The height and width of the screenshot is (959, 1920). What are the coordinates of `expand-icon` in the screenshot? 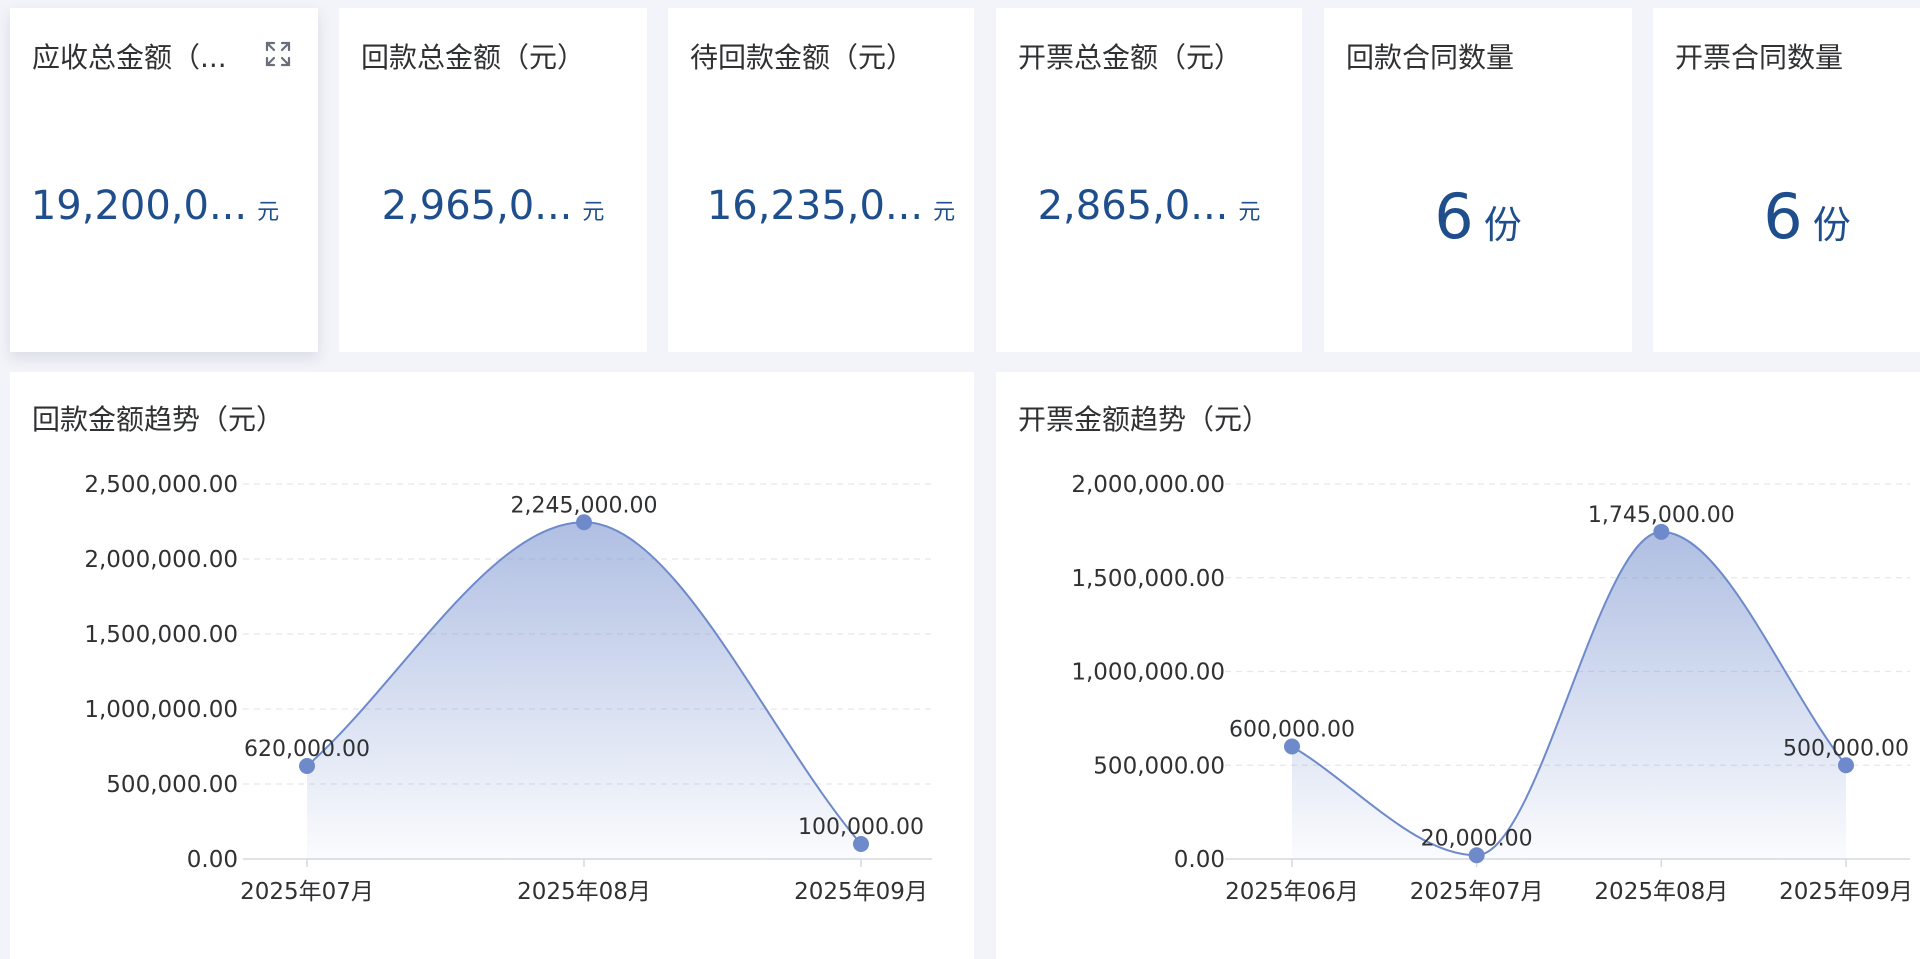 It's located at (278, 54).